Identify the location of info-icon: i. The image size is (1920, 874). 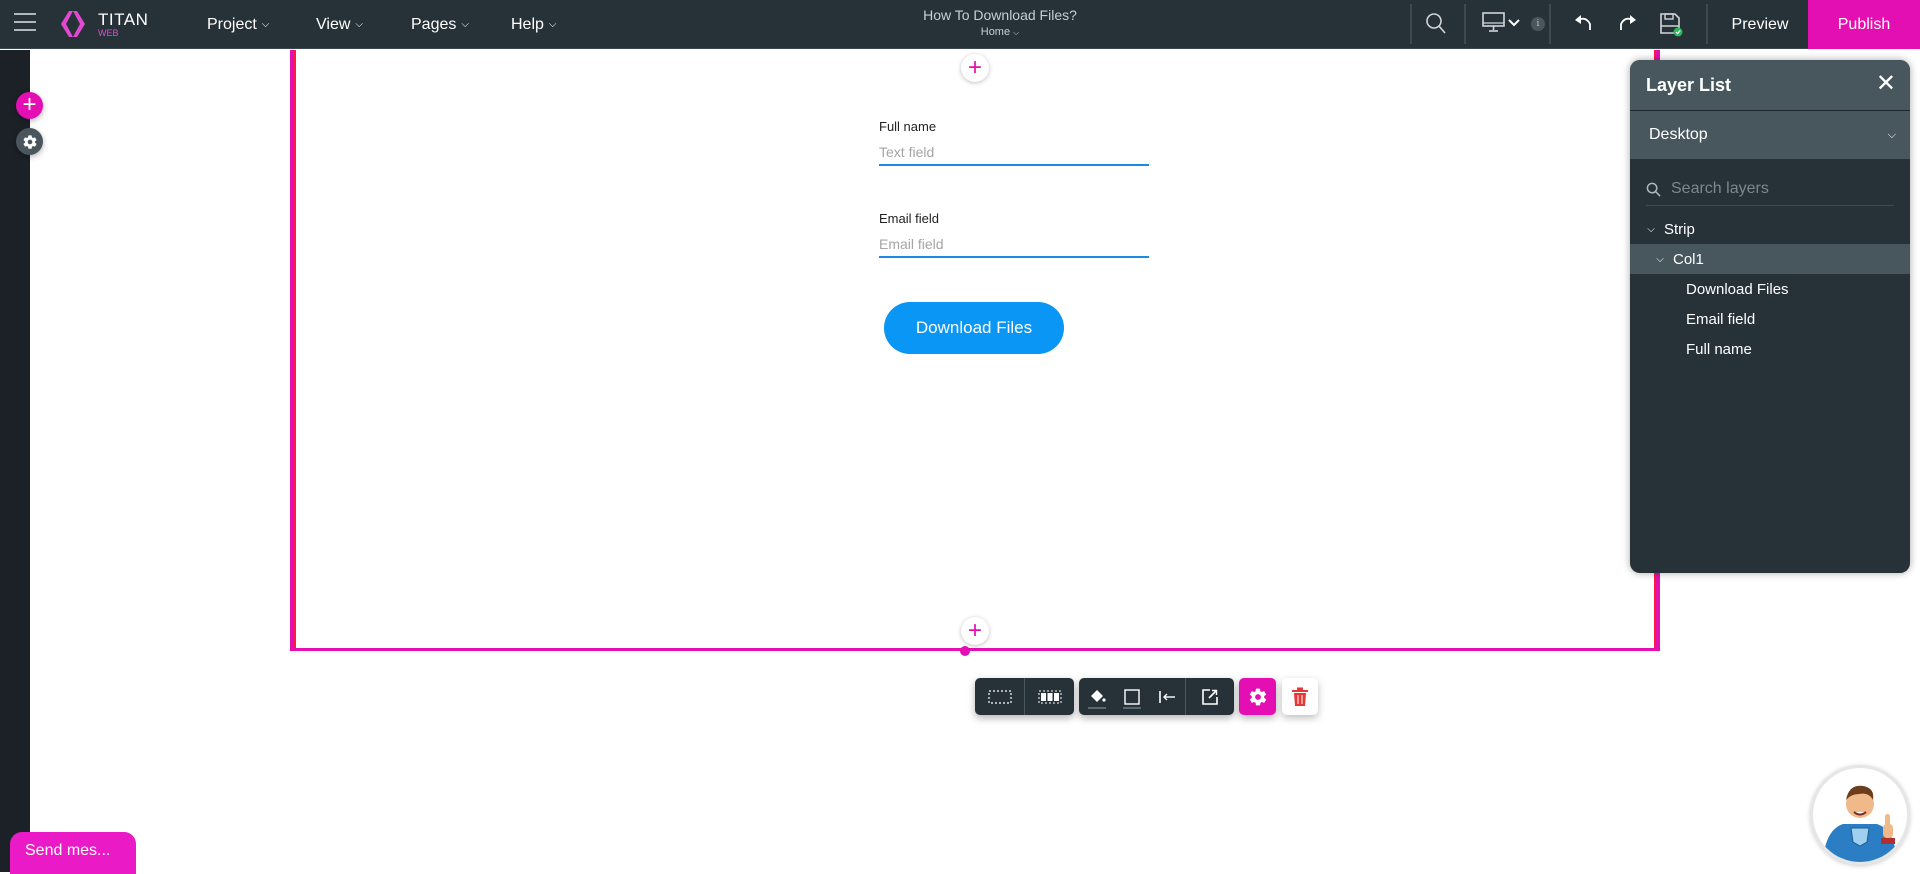
(1538, 24).